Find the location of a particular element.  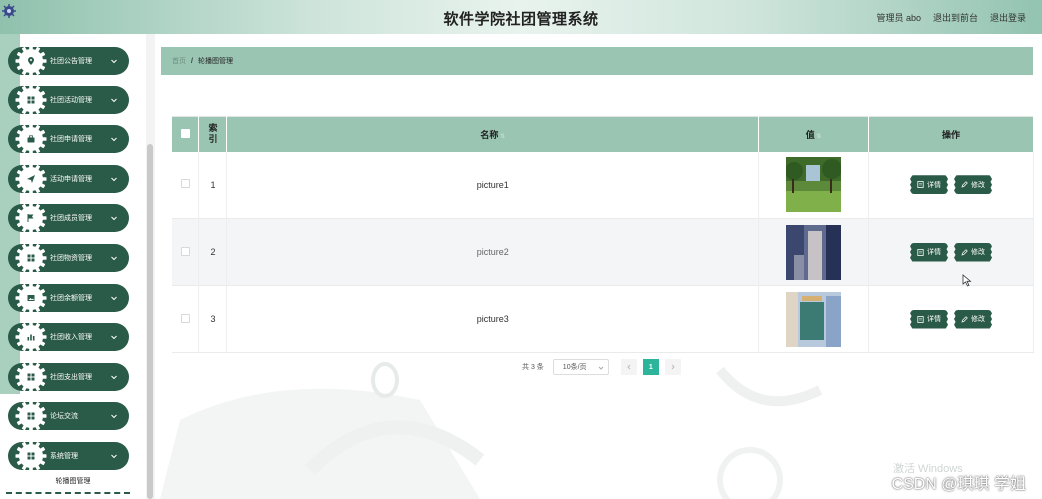

column-header-value-label: 值 is located at coordinates (810, 134).